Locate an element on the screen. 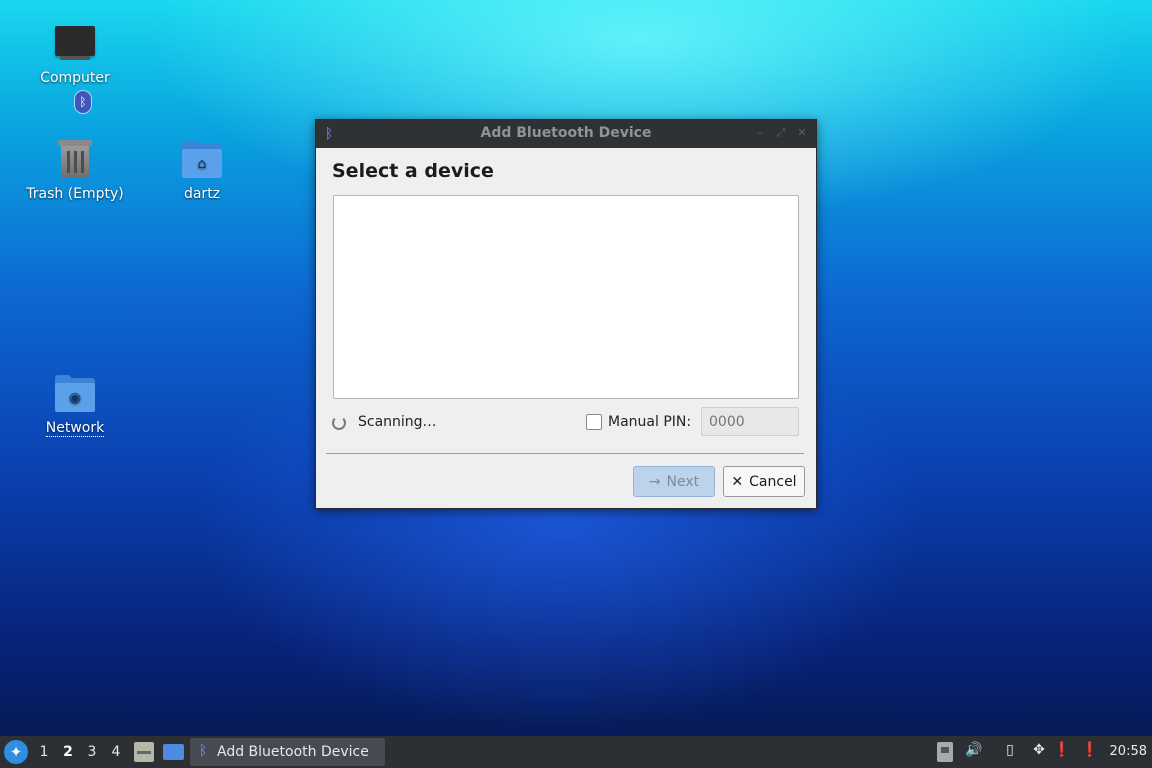 Image resolution: width=1152 pixels, height=768 pixels. workspace-4: 4 is located at coordinates (116, 752).